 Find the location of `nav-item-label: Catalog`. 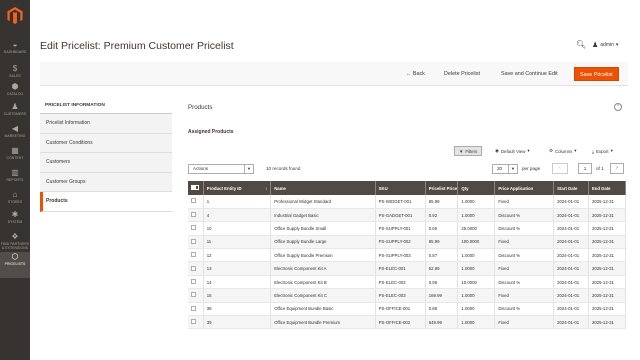

nav-item-label: Catalog is located at coordinates (15, 94).